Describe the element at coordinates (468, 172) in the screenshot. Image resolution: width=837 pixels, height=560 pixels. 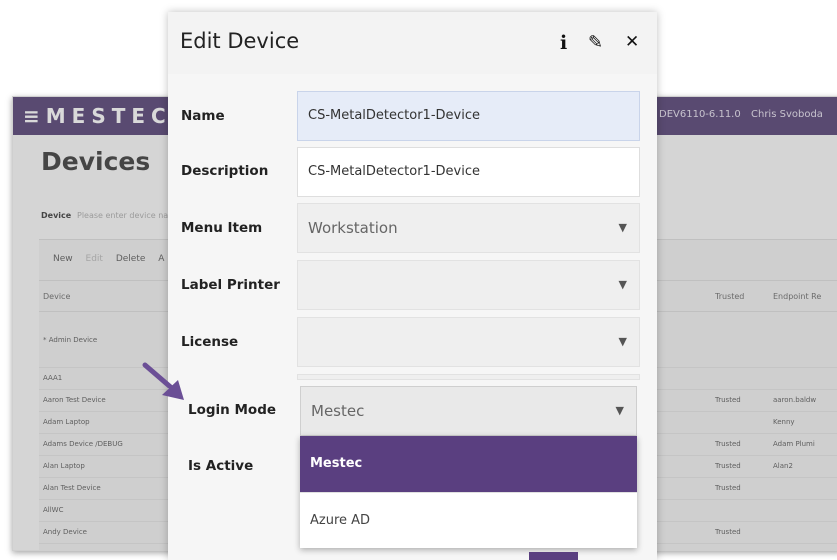
I see `description-field: CS-MetalDetector1-Device` at that location.